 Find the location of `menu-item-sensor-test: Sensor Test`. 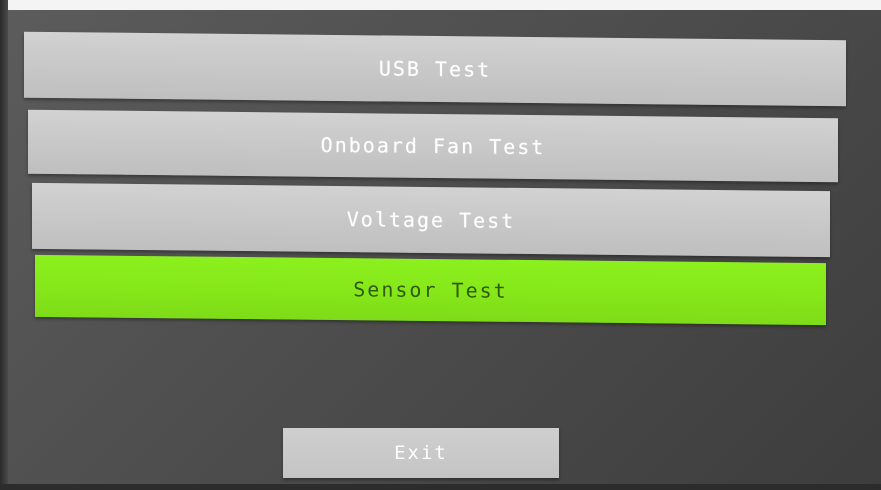

menu-item-sensor-test: Sensor Test is located at coordinates (430, 290).